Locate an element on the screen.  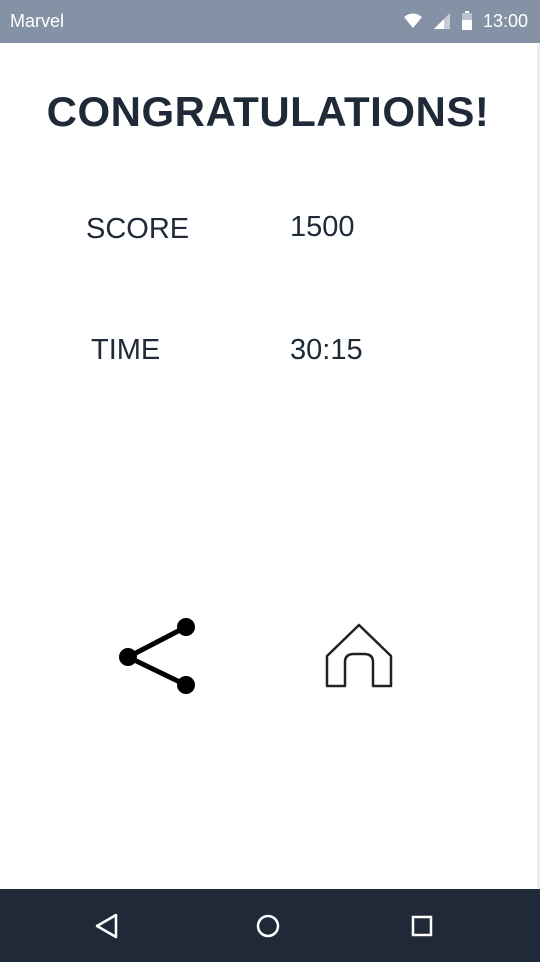
nav-home-button is located at coordinates (268, 926).